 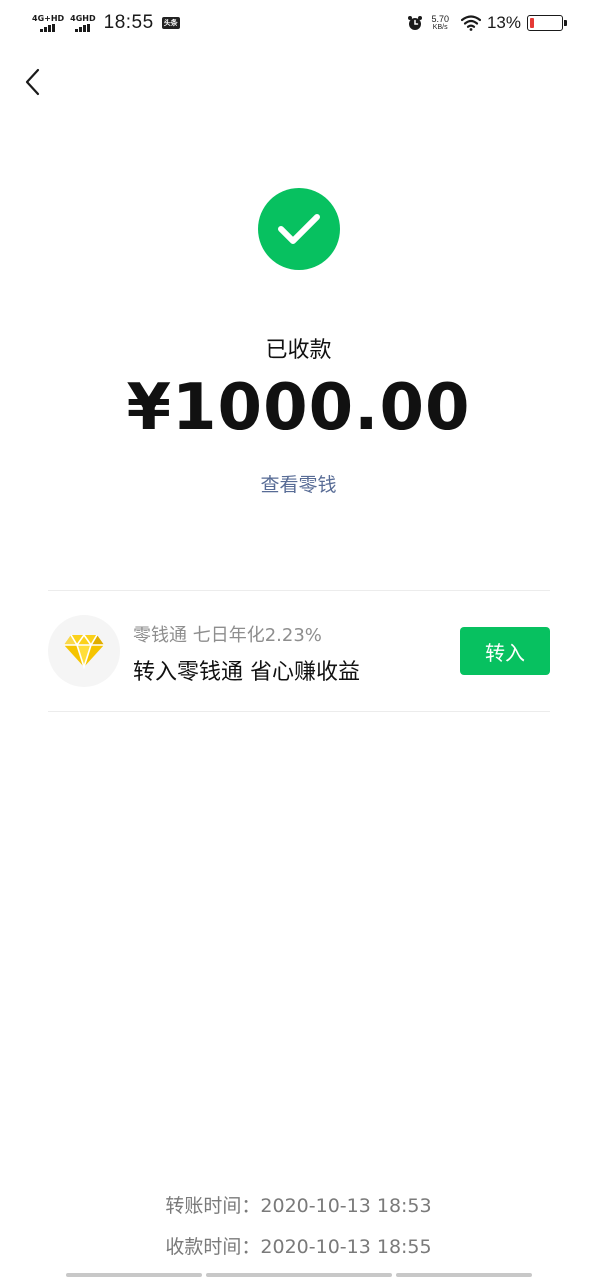 I want to click on promo-logo, so click(x=84, y=651).